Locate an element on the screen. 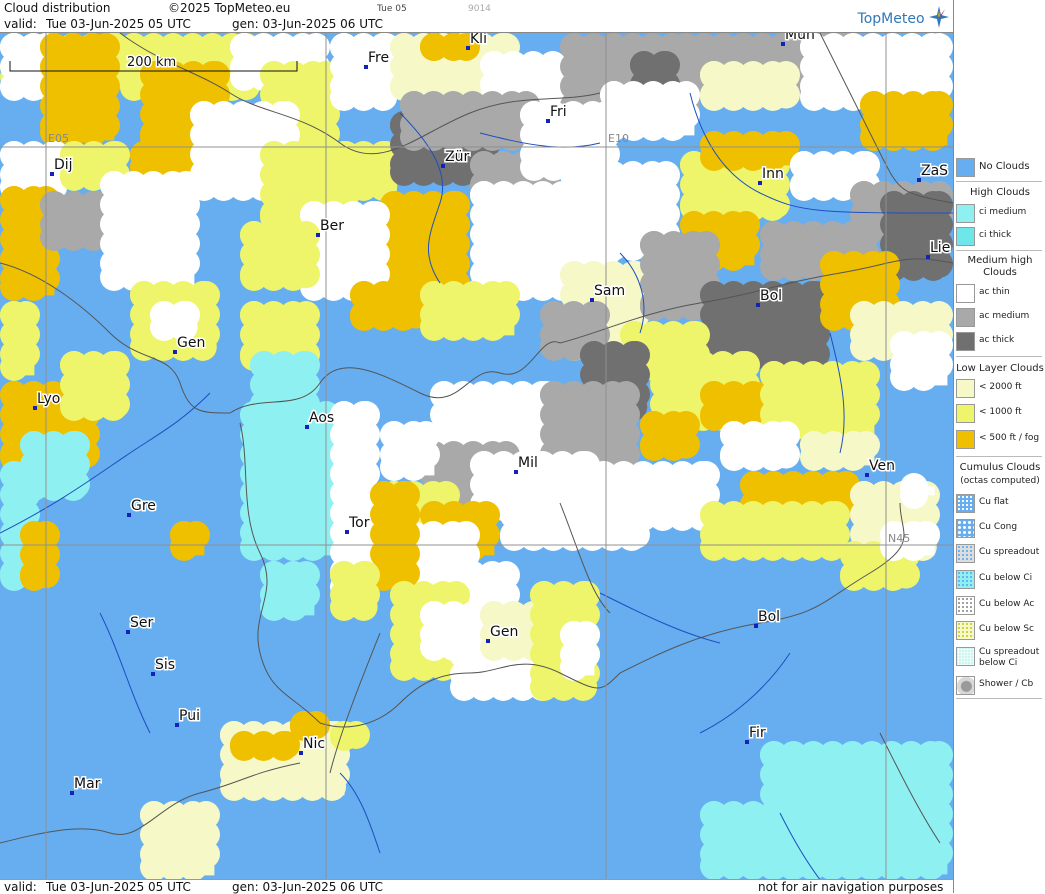 The width and height of the screenshot is (1045, 894). city-label: Gre is located at coordinates (143, 506).